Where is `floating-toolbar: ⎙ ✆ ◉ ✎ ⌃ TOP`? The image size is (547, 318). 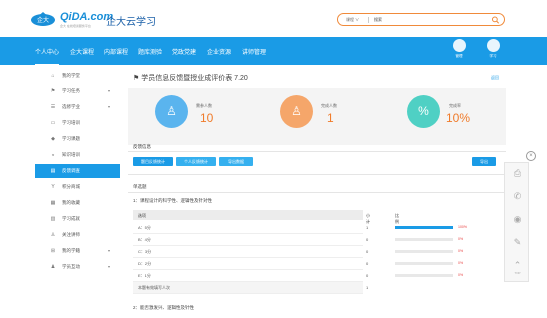 floating-toolbar: ⎙ ✆ ◉ ✎ ⌃ TOP is located at coordinates (516, 222).